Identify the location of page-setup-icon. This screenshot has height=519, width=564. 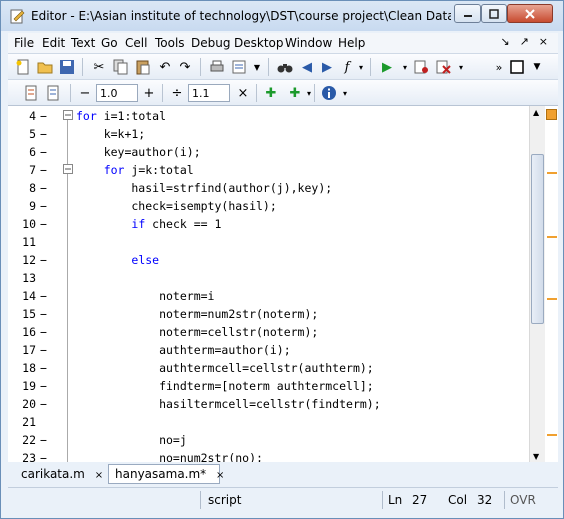
(239, 67).